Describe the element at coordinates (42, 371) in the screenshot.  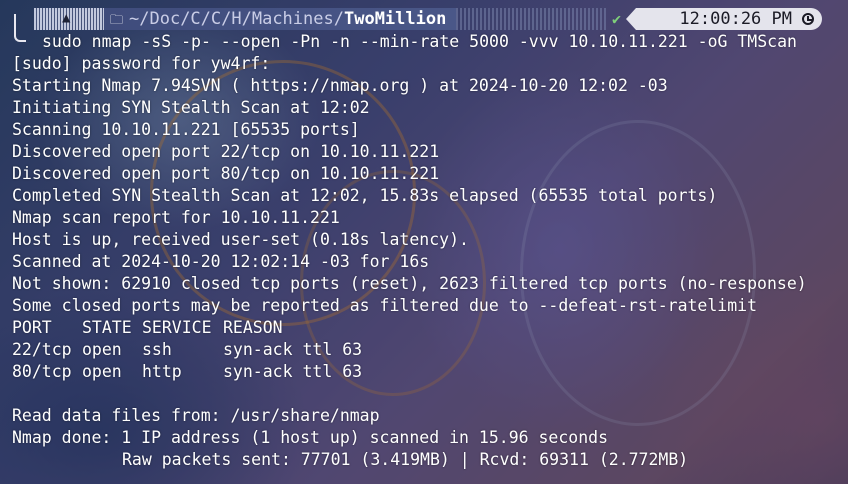
I see `port-cell: 80/tcp` at that location.